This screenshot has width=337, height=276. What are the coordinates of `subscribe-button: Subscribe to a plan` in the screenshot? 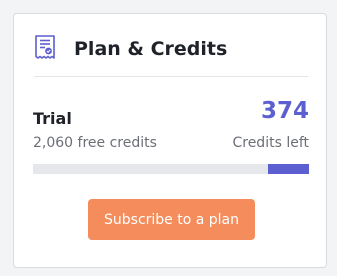 It's located at (171, 219).